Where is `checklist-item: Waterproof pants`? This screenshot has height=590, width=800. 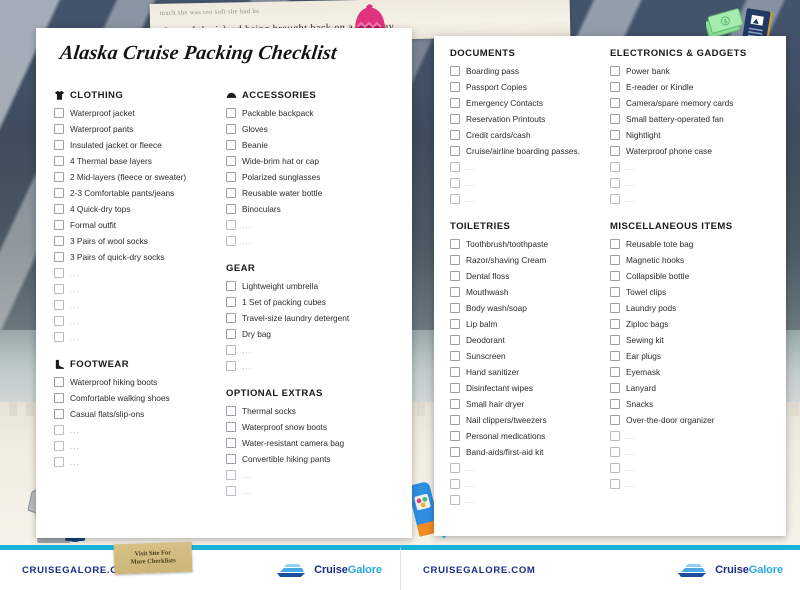 checklist-item: Waterproof pants is located at coordinates (136, 129).